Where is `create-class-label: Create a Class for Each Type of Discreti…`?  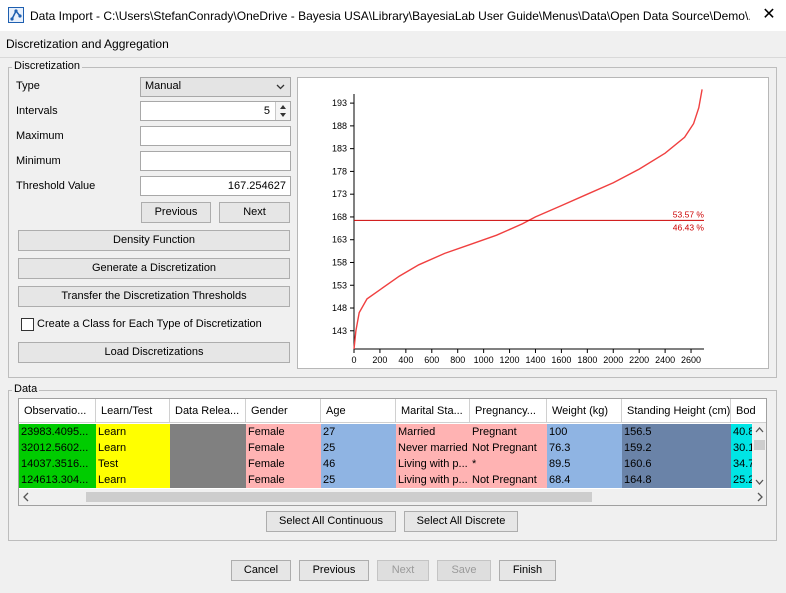 create-class-label: Create a Class for Each Type of Discreti… is located at coordinates (149, 324).